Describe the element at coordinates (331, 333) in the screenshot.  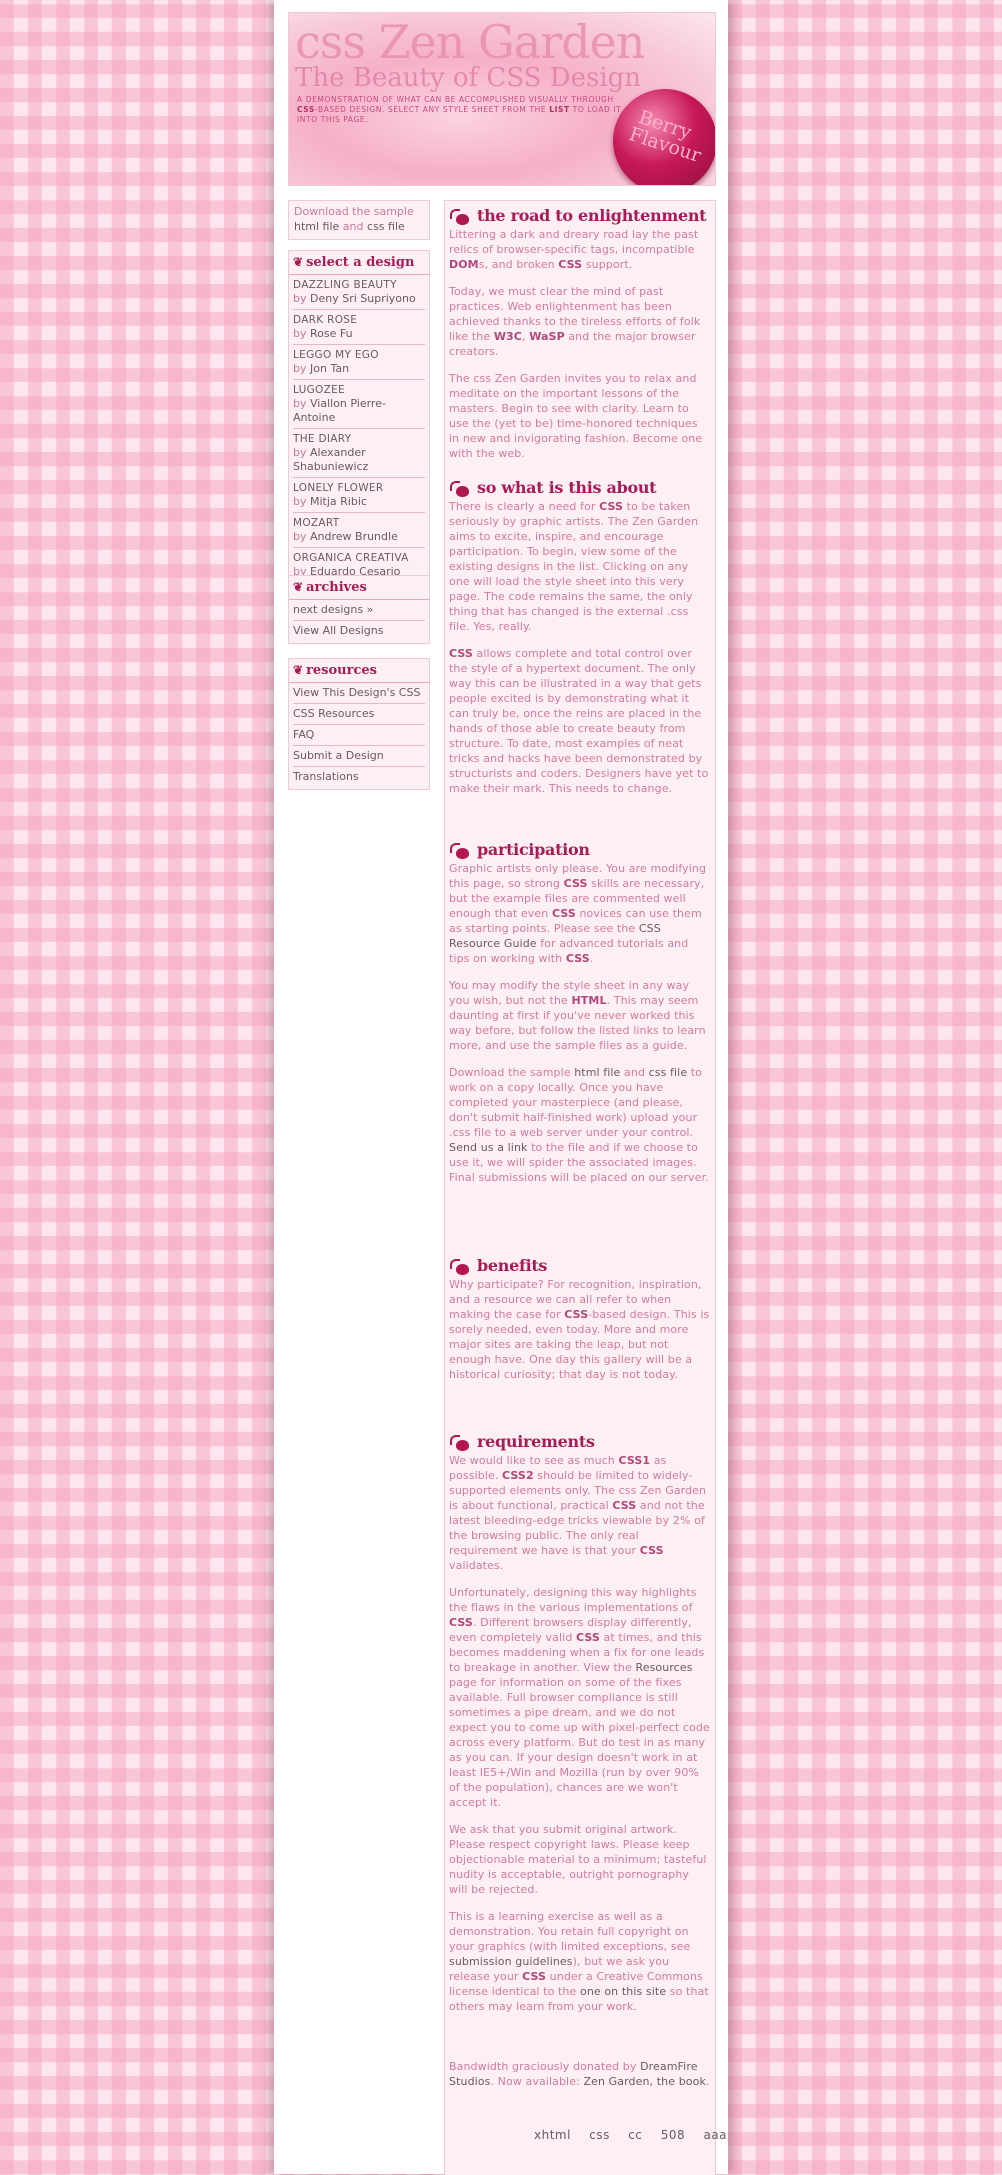
I see `design-author: Rose Fu` at that location.